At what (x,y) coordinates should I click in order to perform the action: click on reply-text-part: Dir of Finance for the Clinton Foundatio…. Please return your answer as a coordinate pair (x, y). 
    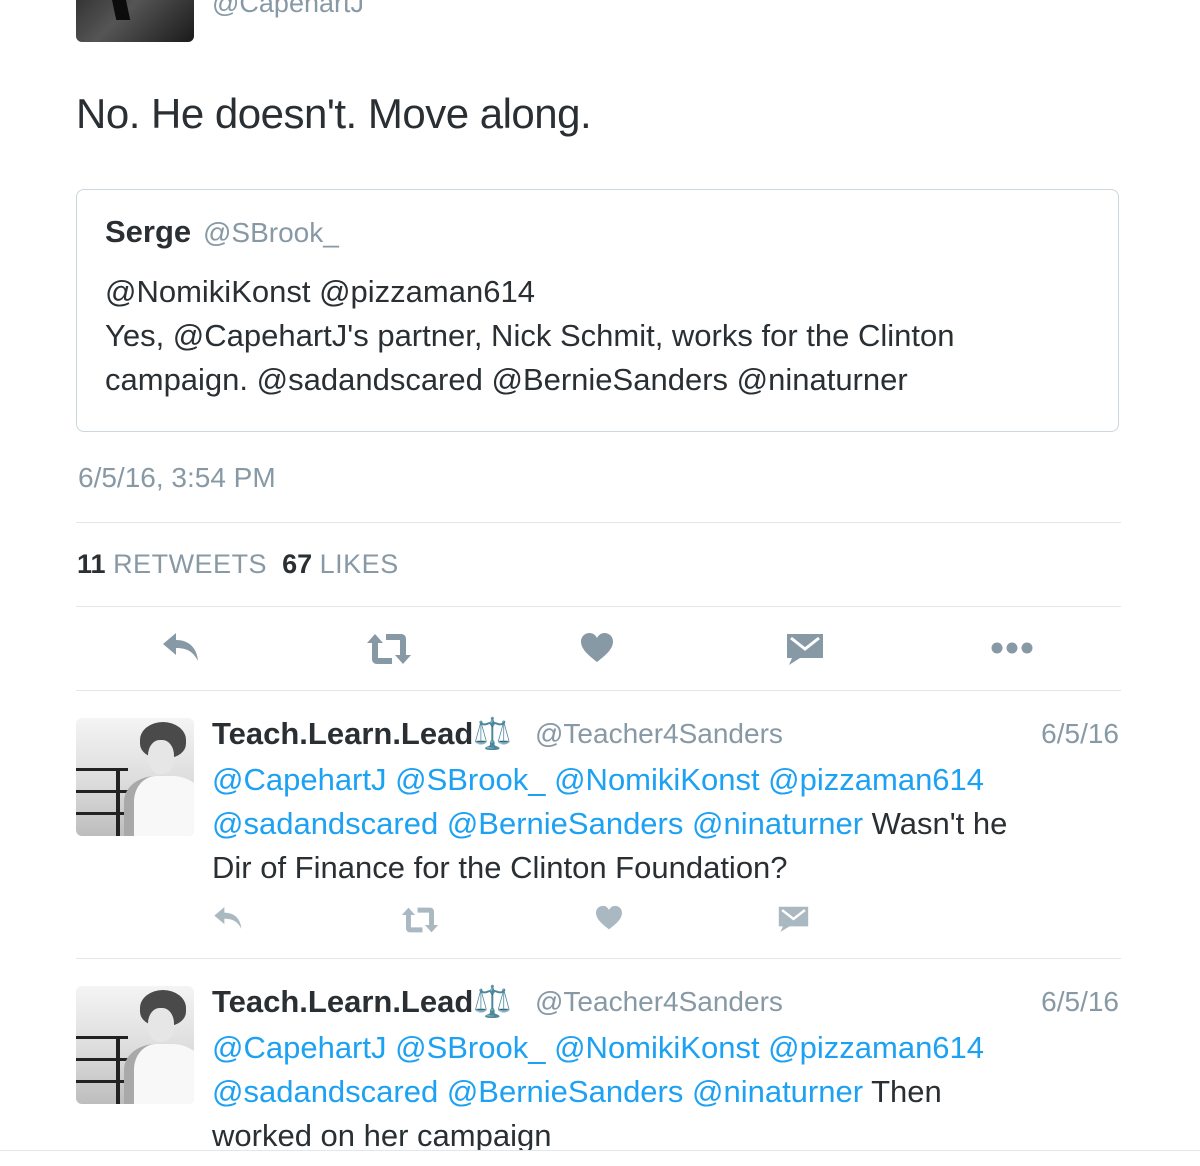
    Looking at the image, I should click on (500, 867).